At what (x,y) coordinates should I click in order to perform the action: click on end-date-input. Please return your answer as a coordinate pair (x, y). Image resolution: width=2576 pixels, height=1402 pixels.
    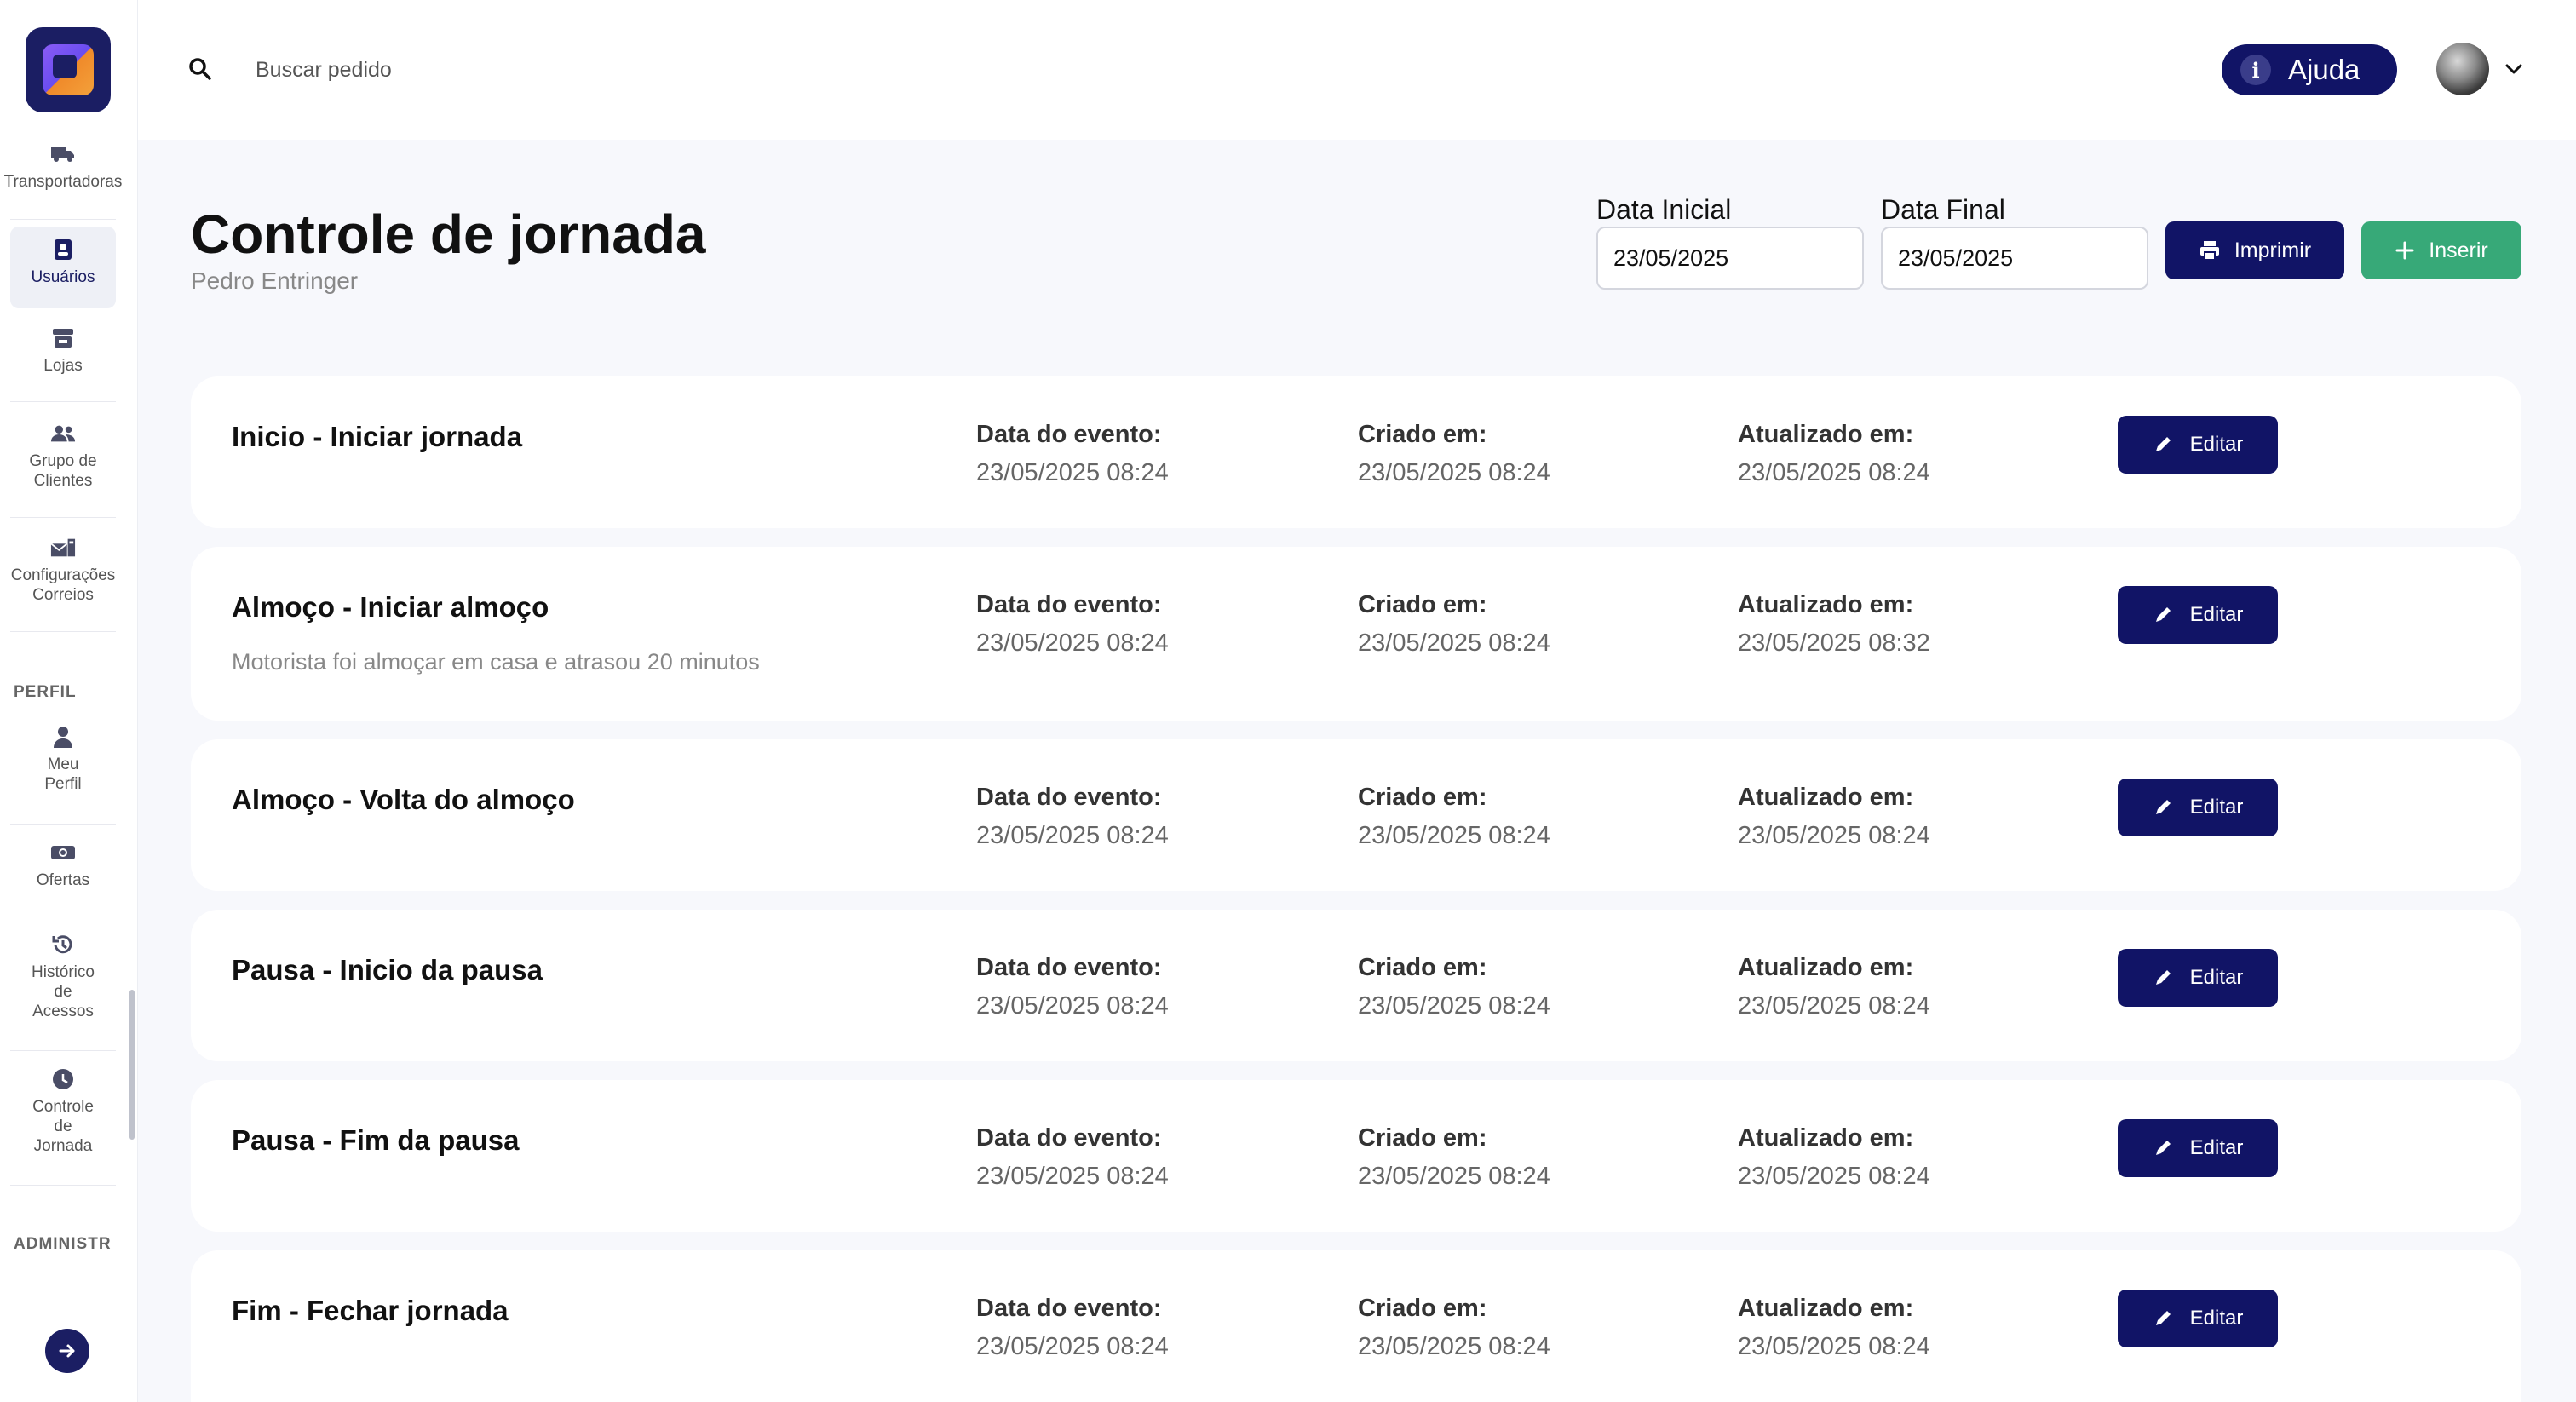
    Looking at the image, I should click on (2015, 258).